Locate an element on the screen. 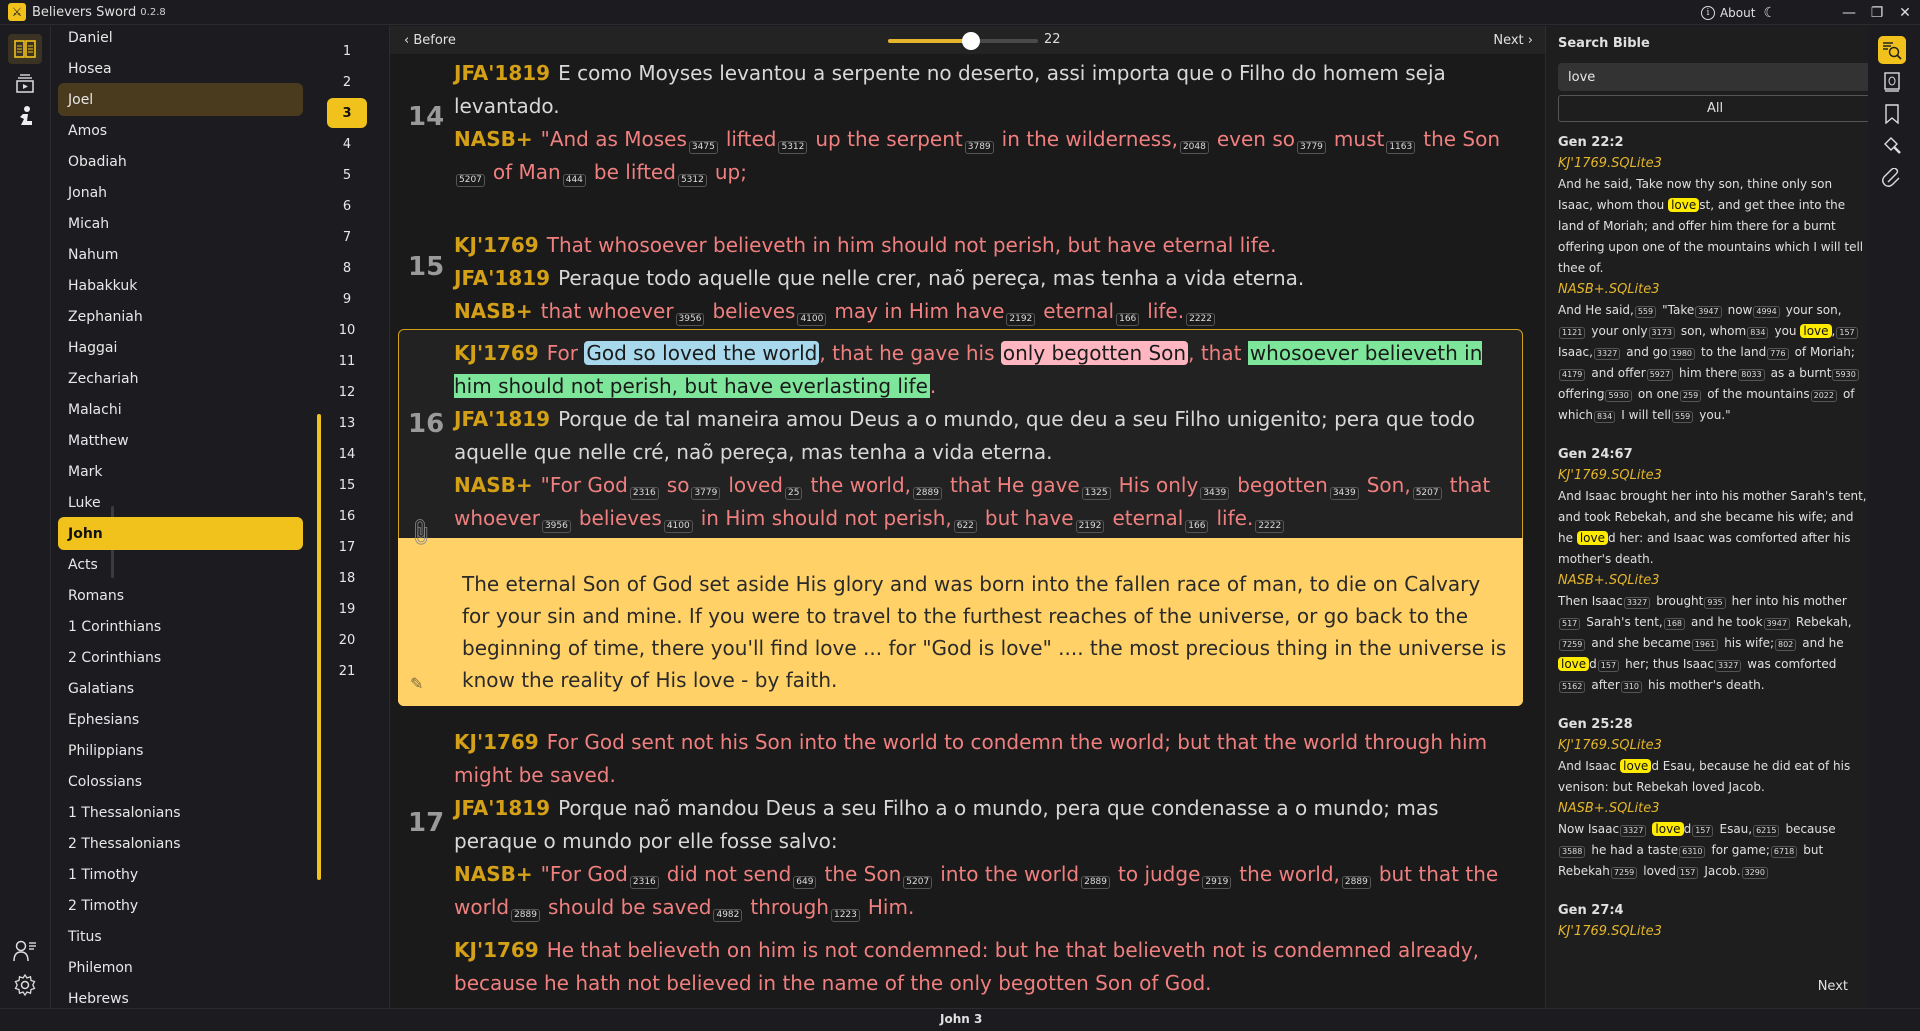 The height and width of the screenshot is (1031, 1920). strongs-number: 3779 is located at coordinates (706, 493).